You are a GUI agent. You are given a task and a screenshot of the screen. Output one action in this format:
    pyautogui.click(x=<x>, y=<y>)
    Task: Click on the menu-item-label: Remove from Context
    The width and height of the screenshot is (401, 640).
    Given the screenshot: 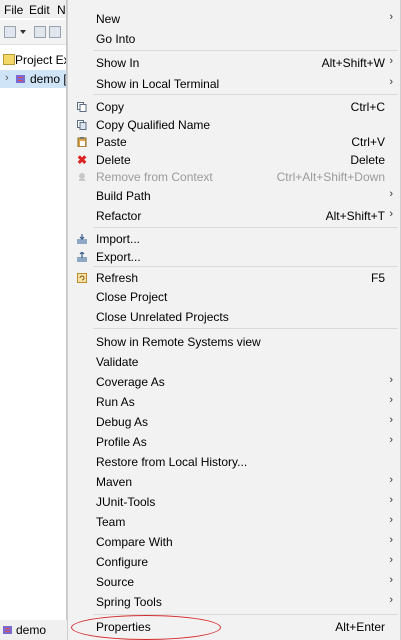 What is the action you would take?
    pyautogui.click(x=154, y=177)
    